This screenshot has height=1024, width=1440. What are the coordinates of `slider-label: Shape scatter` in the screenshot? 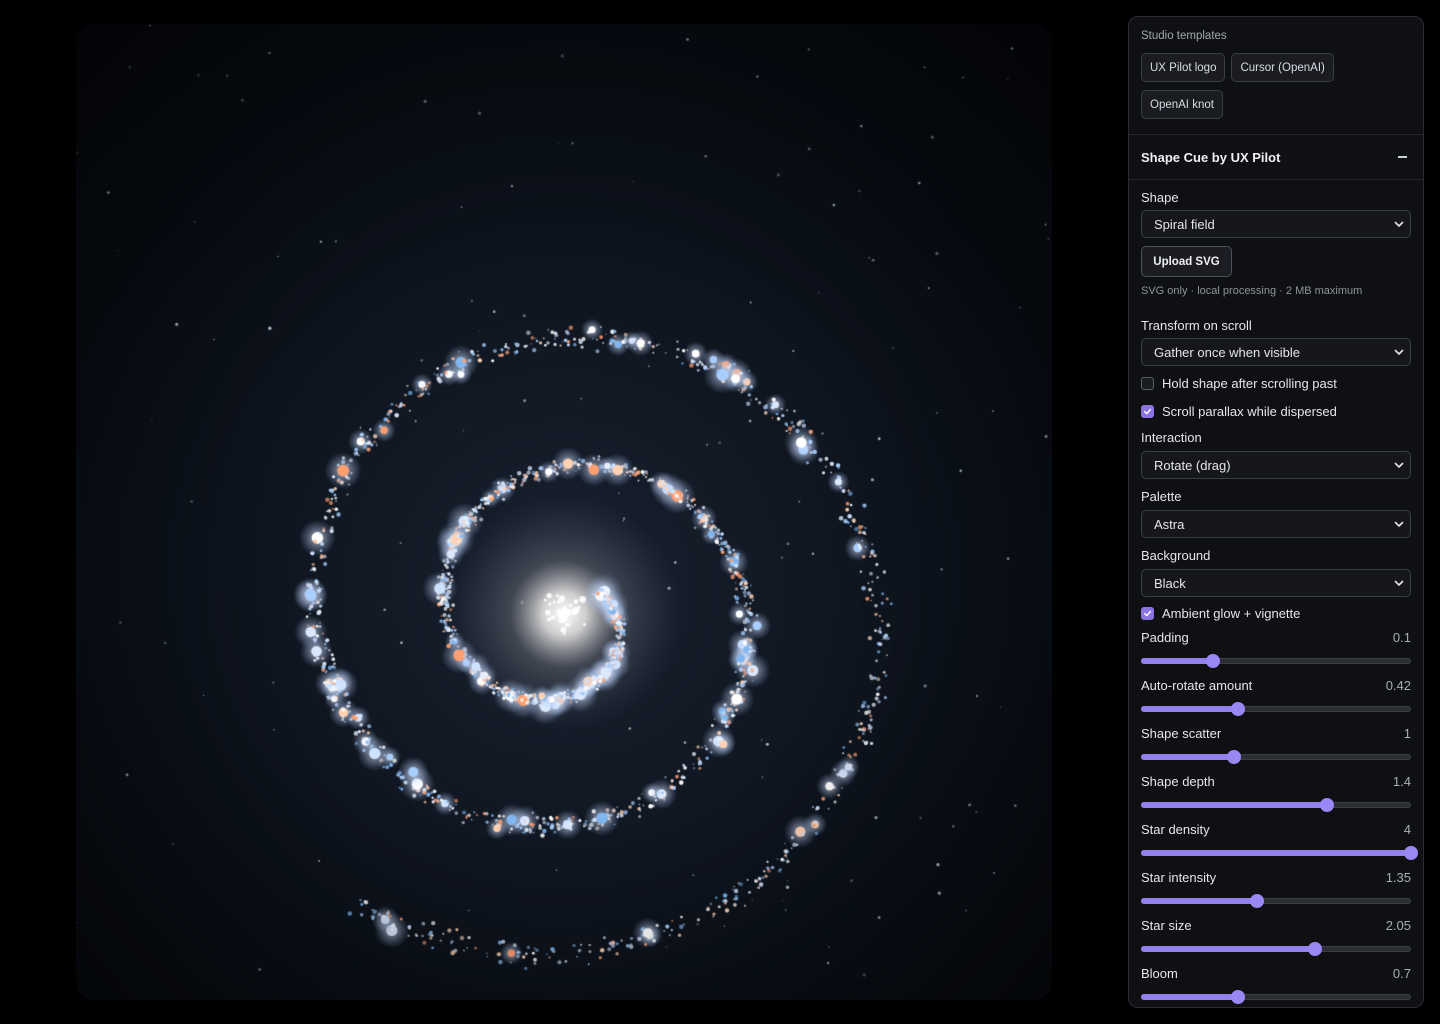 It's located at (1181, 733).